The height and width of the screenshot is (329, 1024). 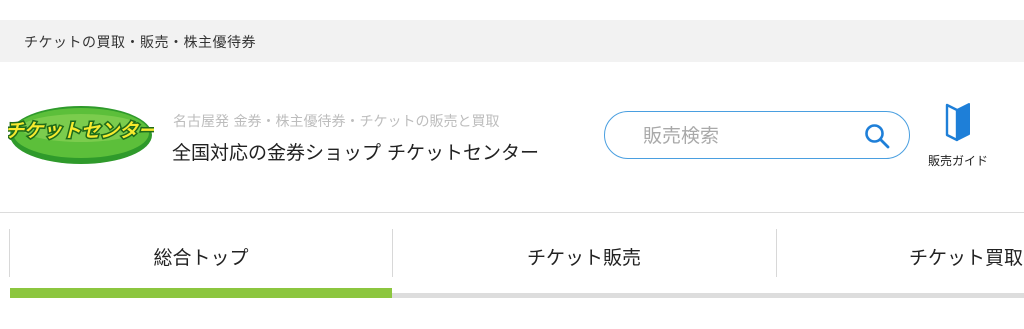 I want to click on shop-name: 全国対応の金券ショップ チケットセンター, so click(x=356, y=153).